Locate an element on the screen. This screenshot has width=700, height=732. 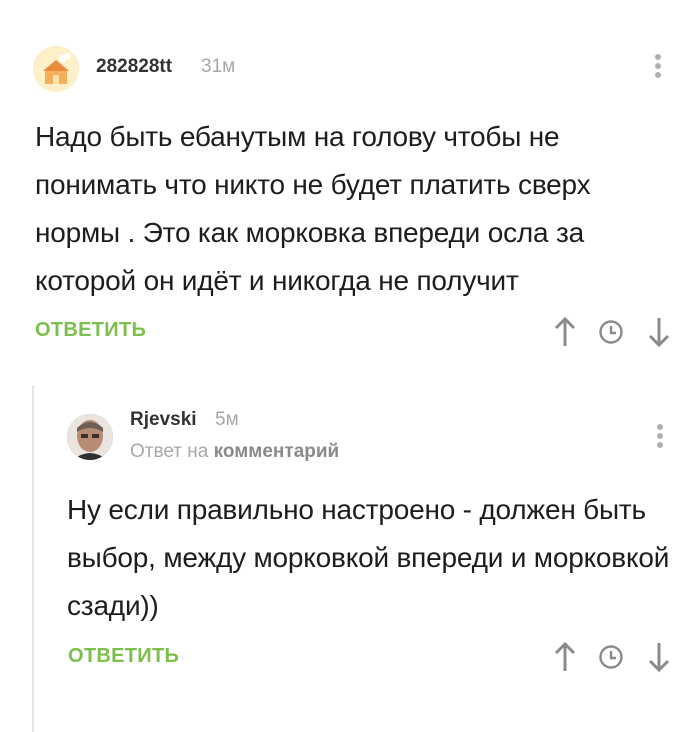
comment-time: 5м is located at coordinates (227, 419).